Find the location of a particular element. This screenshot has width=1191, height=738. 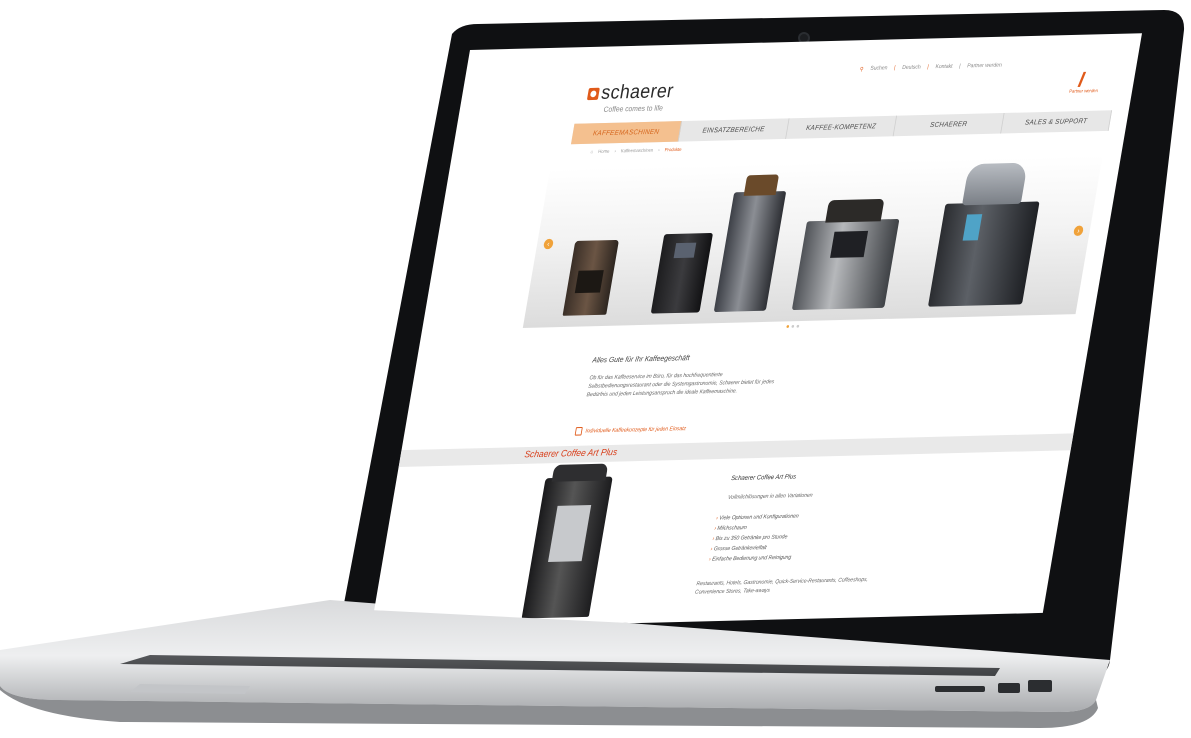

carousel-next-button: › is located at coordinates (1078, 231).